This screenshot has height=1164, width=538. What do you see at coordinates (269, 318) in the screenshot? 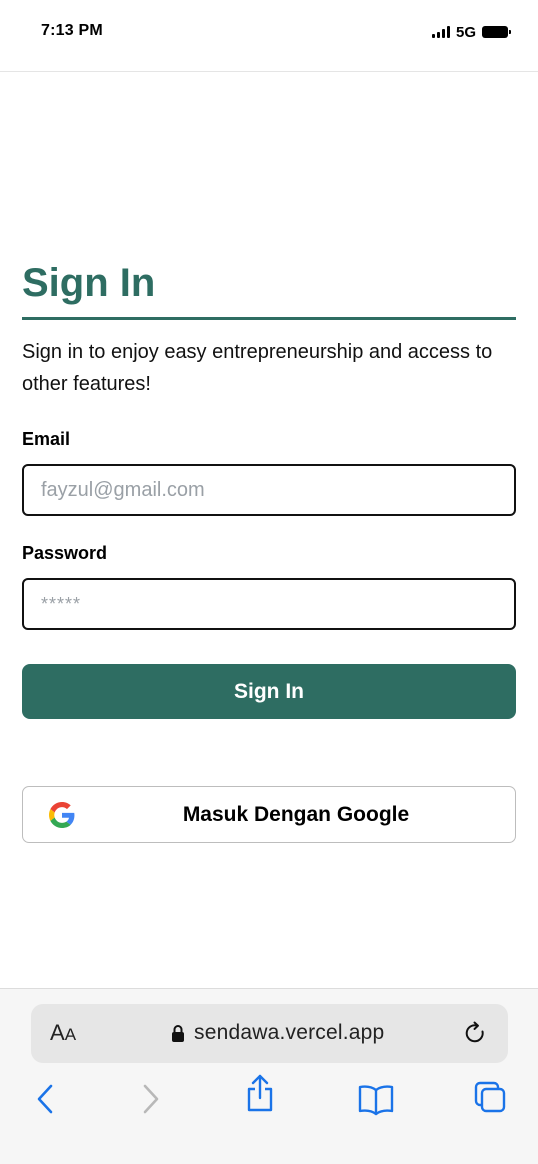
I see `title-divider` at bounding box center [269, 318].